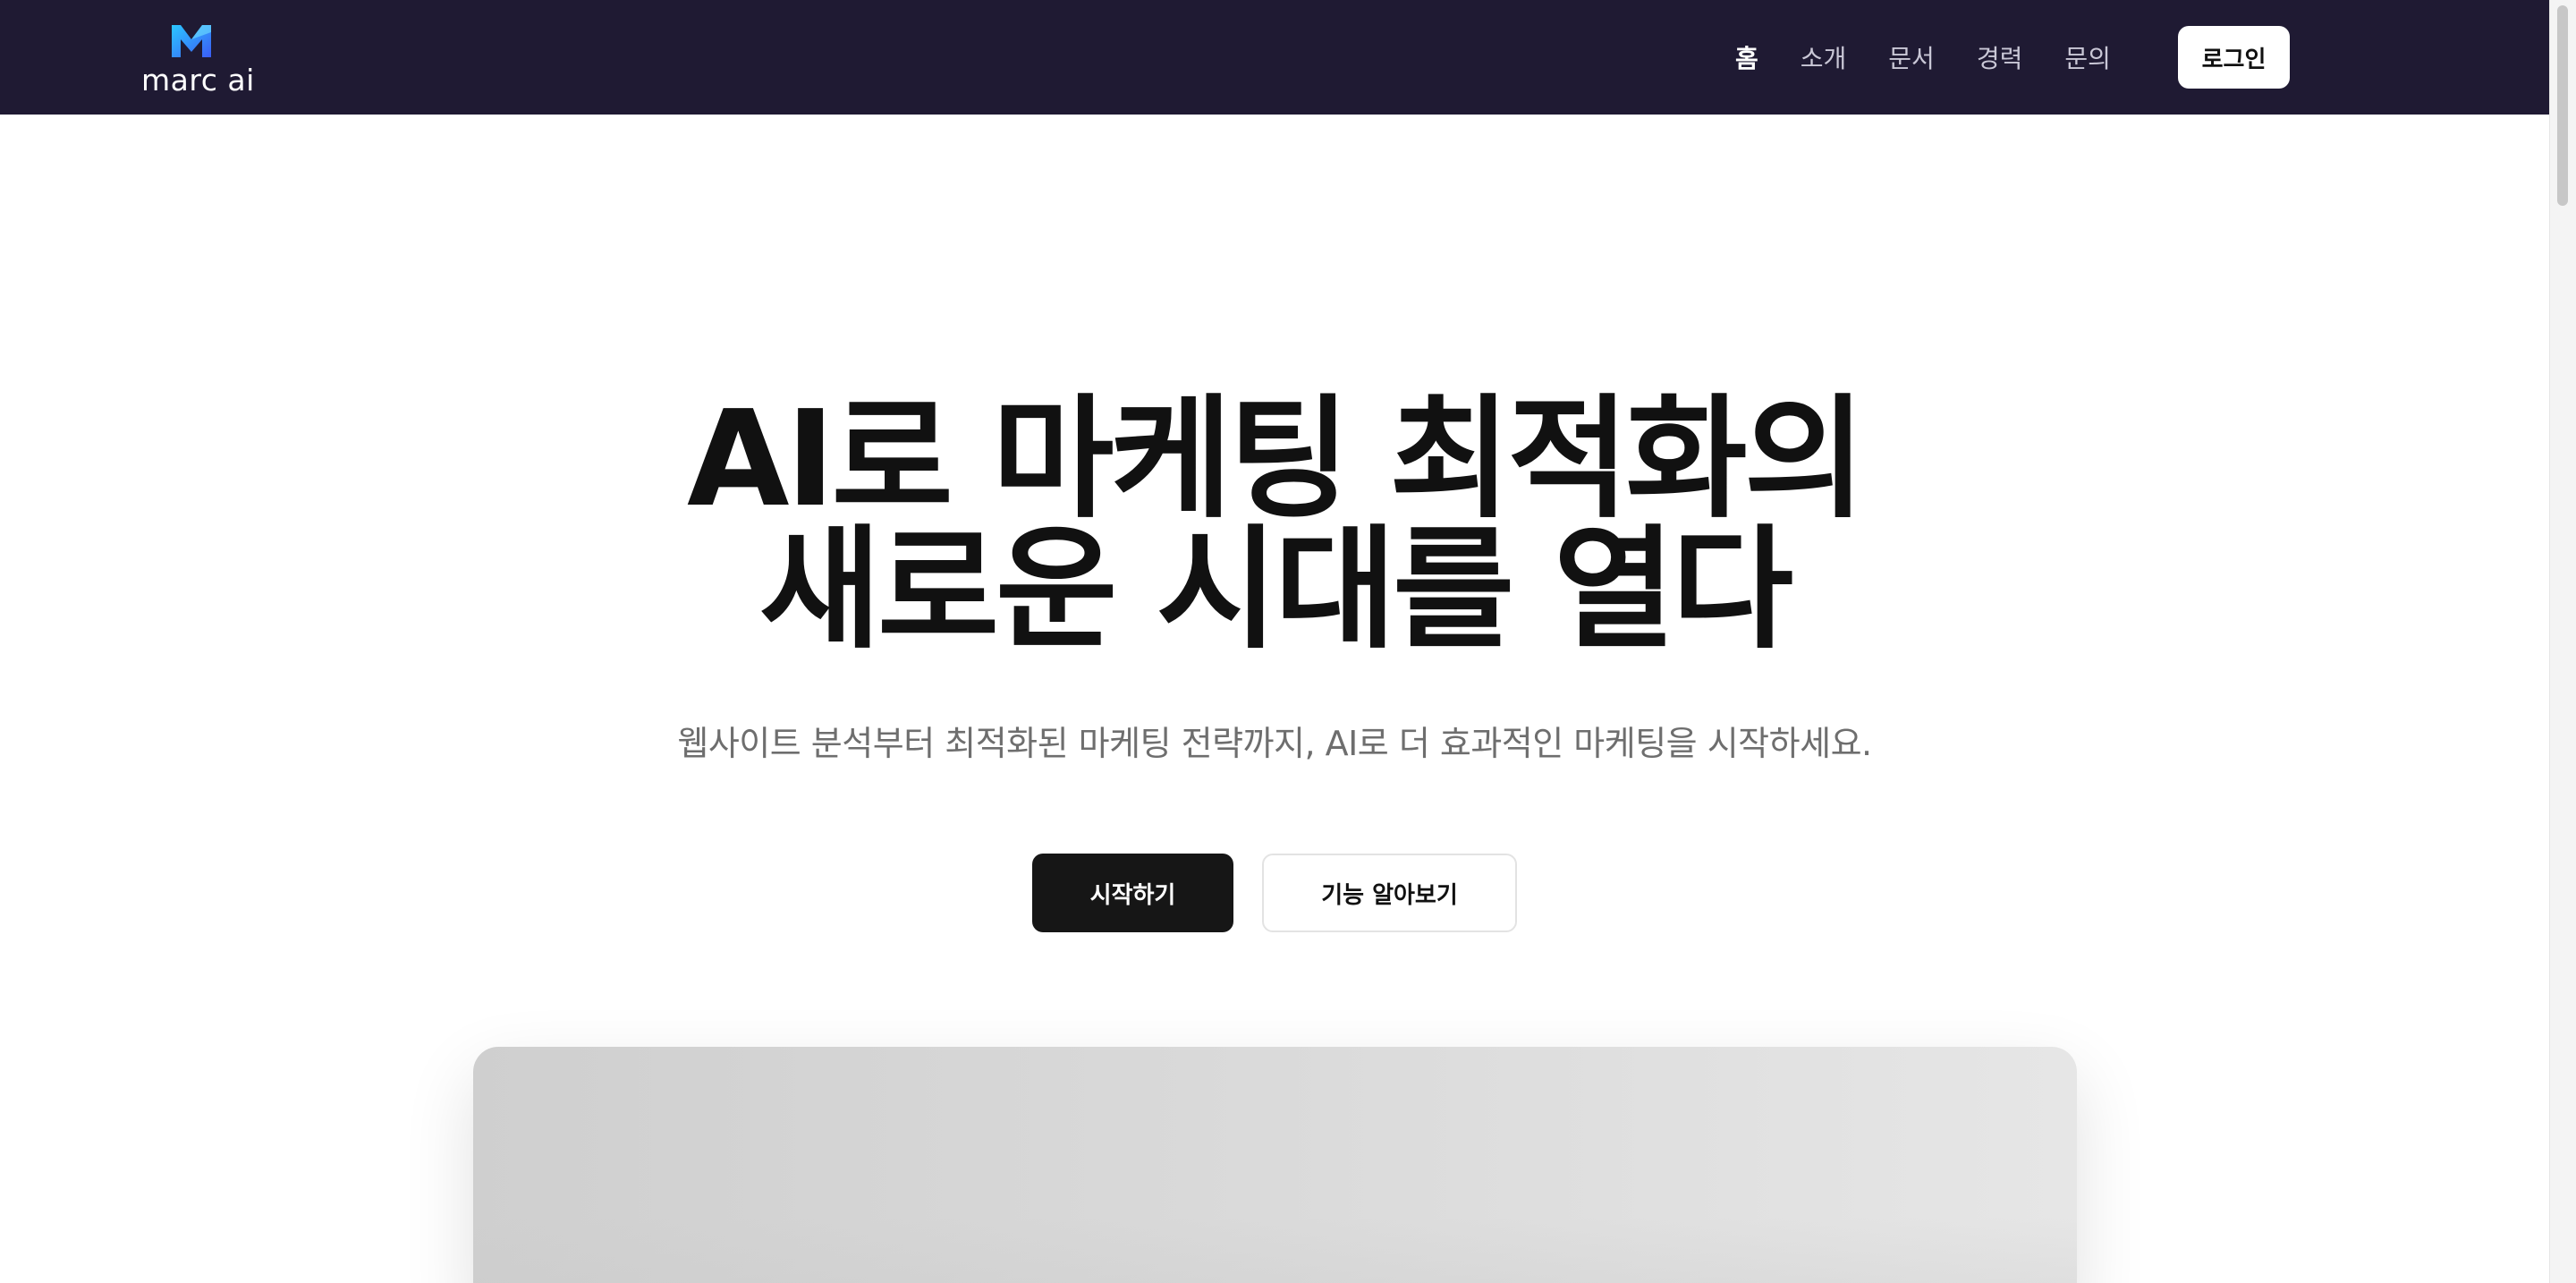 The image size is (2576, 1283). What do you see at coordinates (2234, 57) in the screenshot?
I see `login-button: 로그인` at bounding box center [2234, 57].